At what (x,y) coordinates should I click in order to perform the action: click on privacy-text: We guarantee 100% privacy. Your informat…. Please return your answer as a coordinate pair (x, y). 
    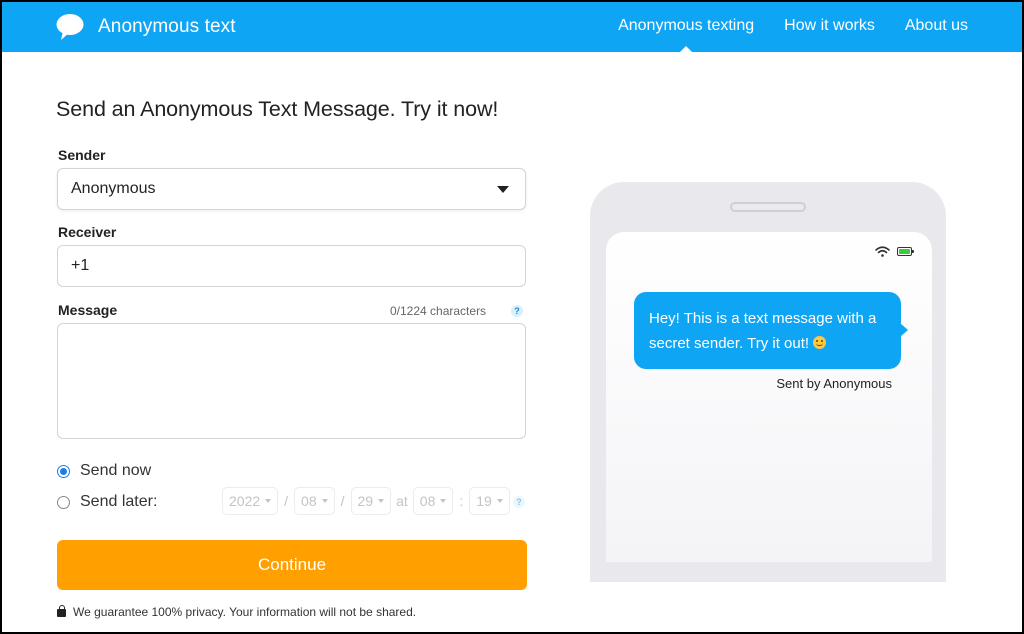
    Looking at the image, I should click on (245, 612).